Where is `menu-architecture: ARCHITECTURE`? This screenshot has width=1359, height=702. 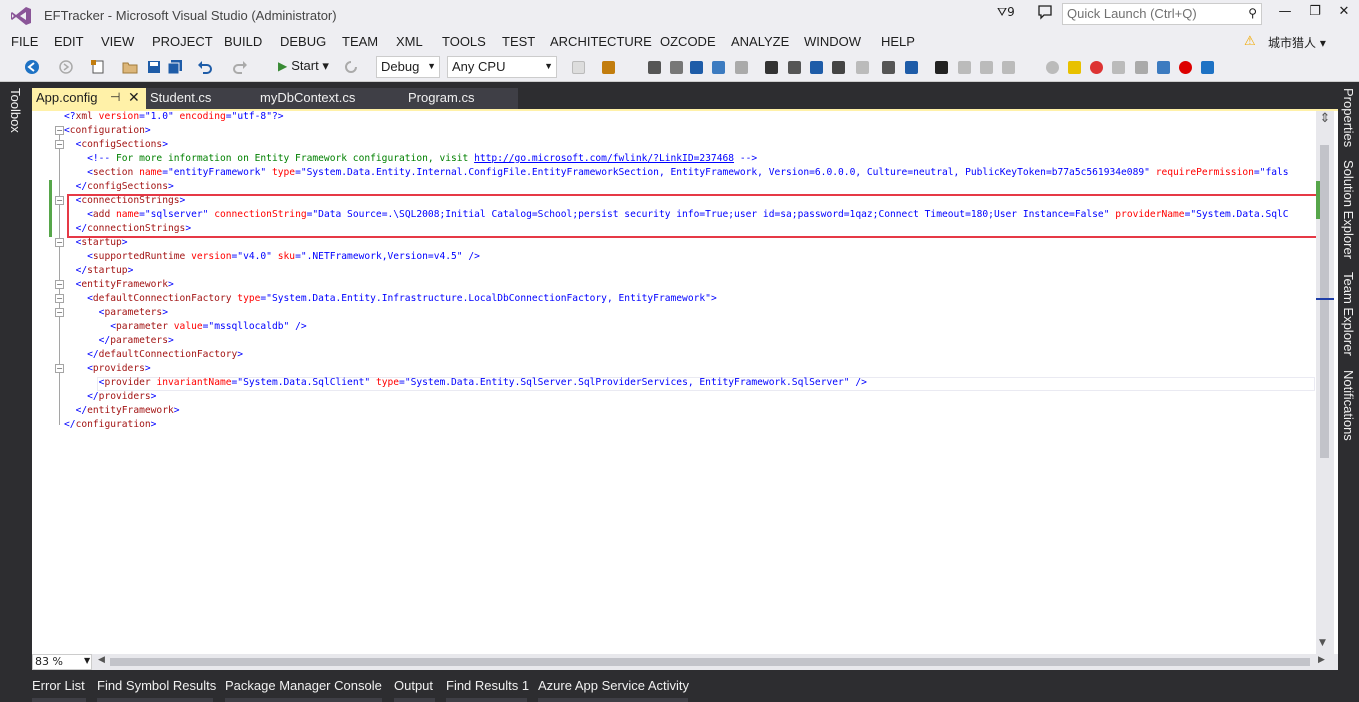 menu-architecture: ARCHITECTURE is located at coordinates (601, 41).